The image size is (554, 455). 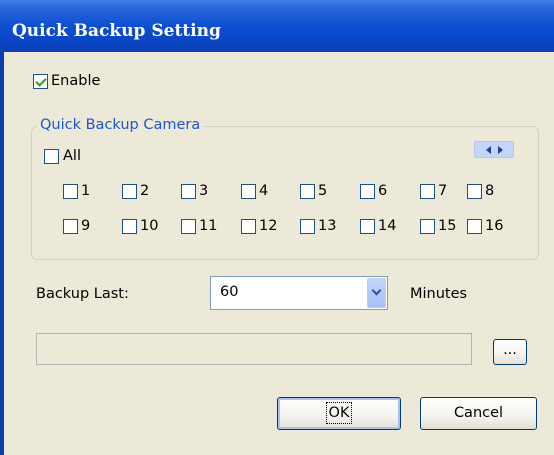 What do you see at coordinates (248, 191) in the screenshot?
I see `camera-4-checkbox` at bounding box center [248, 191].